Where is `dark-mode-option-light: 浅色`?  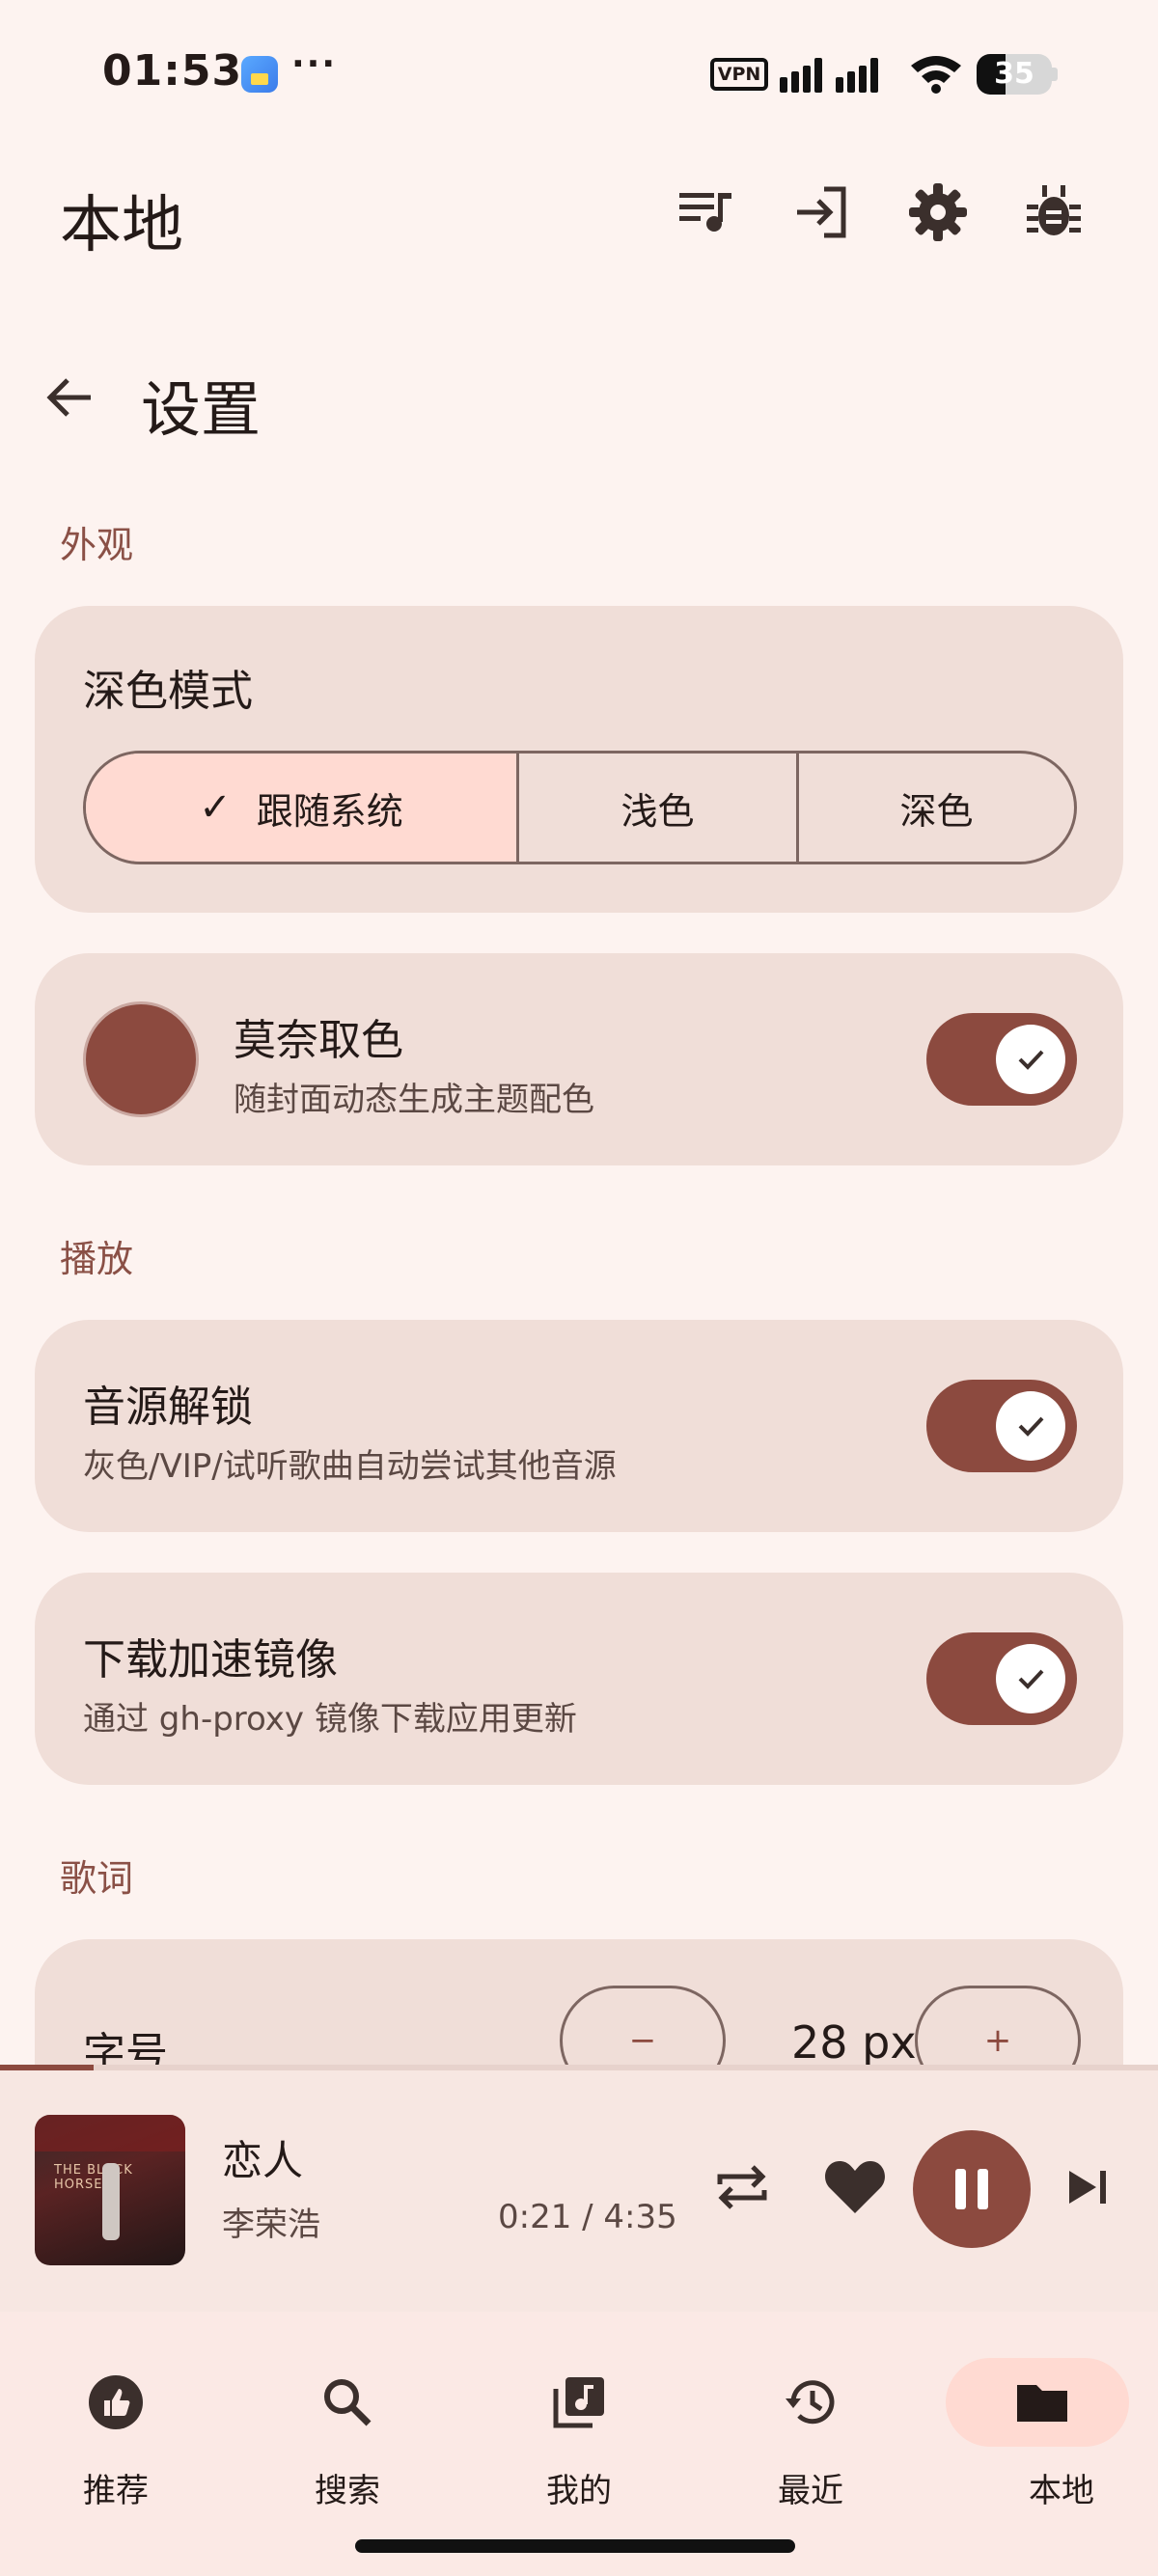
dark-mode-option-light: 浅色 is located at coordinates (656, 808).